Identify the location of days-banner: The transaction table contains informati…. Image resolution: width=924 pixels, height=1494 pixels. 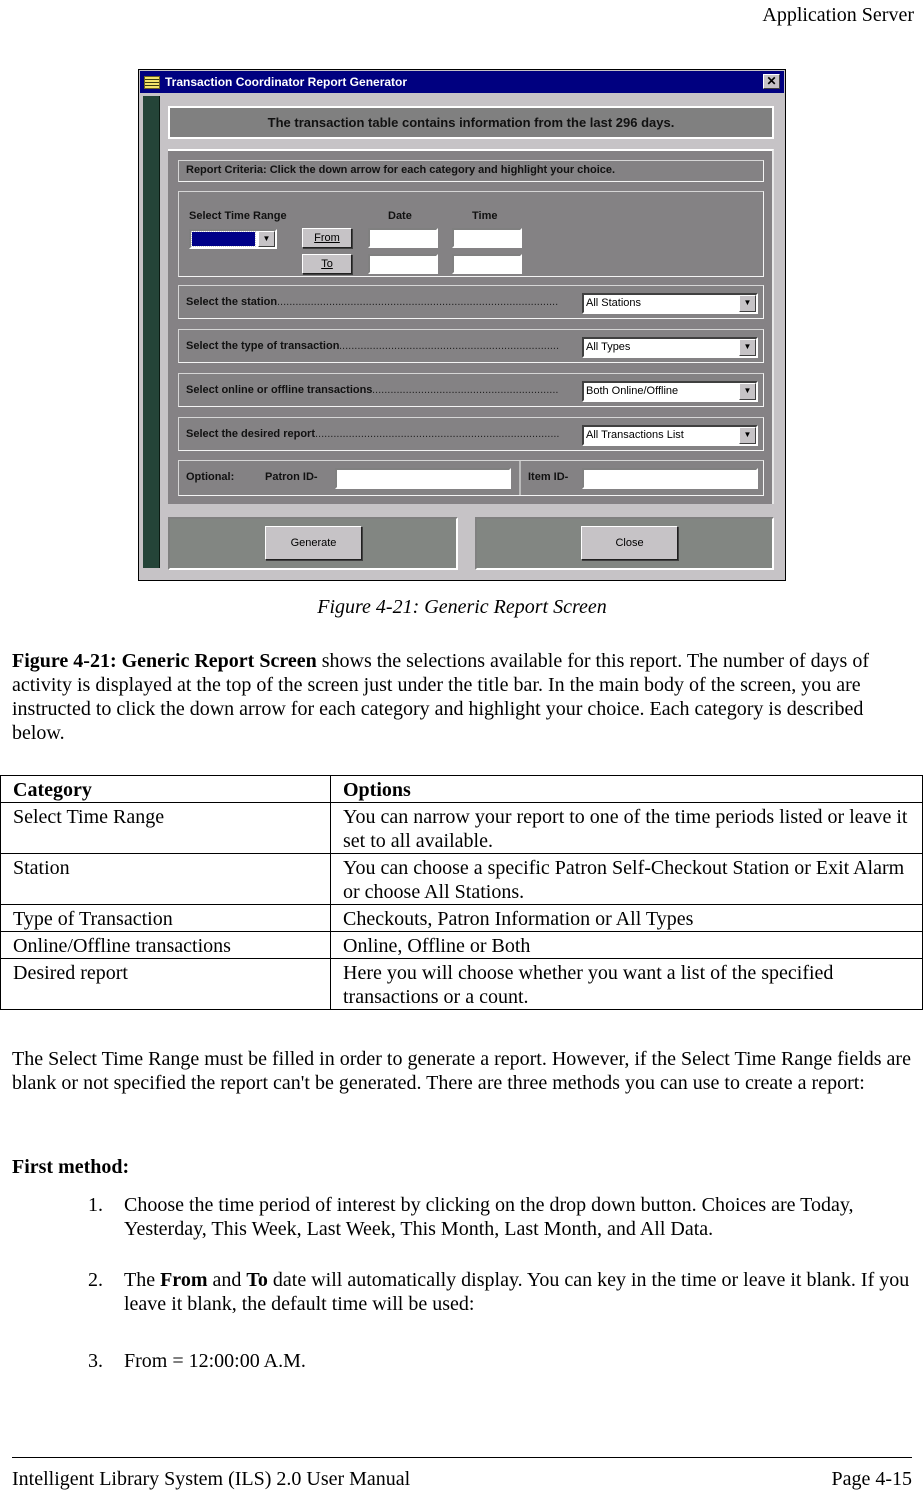
(471, 122).